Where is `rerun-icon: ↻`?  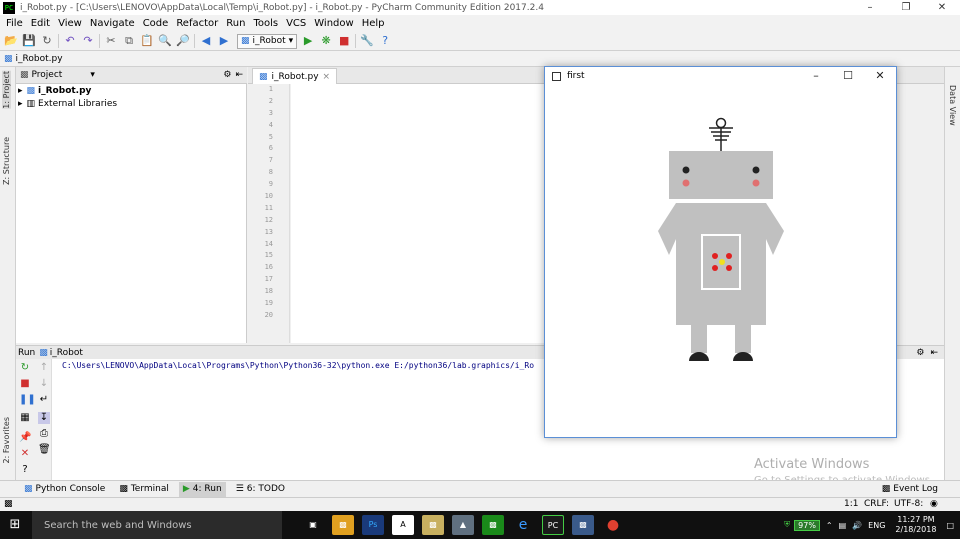 rerun-icon: ↻ is located at coordinates (25, 368).